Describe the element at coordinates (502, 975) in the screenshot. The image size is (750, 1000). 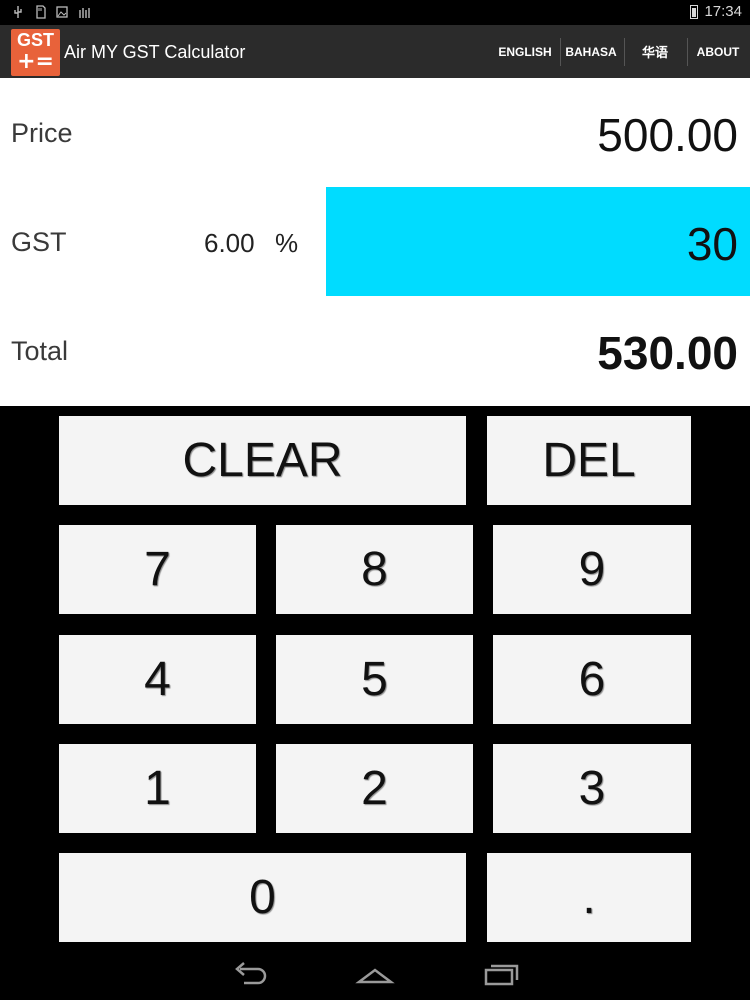
I see `recent-apps-icon` at that location.